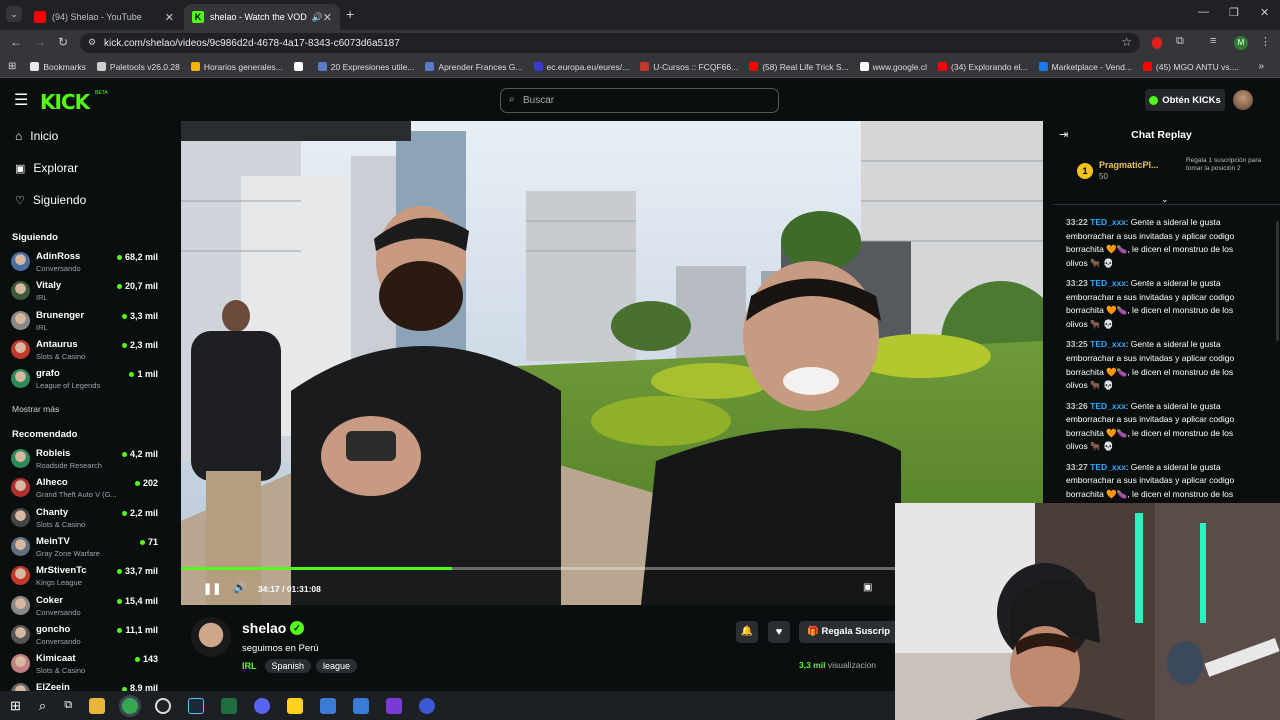 This screenshot has height=720, width=1280. What do you see at coordinates (394, 705) in the screenshot?
I see `game-app-icon` at bounding box center [394, 705].